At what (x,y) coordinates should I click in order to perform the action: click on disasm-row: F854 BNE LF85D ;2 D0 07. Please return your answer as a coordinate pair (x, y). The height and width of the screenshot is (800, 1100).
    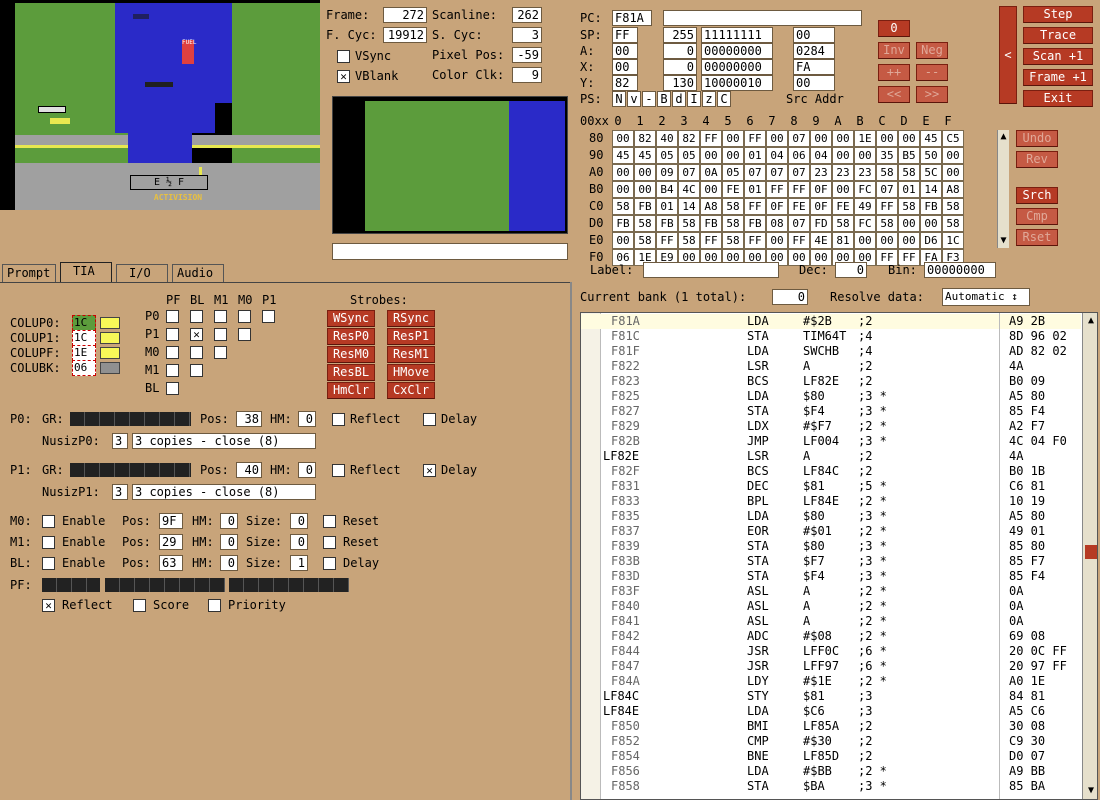
    Looking at the image, I should click on (831, 756).